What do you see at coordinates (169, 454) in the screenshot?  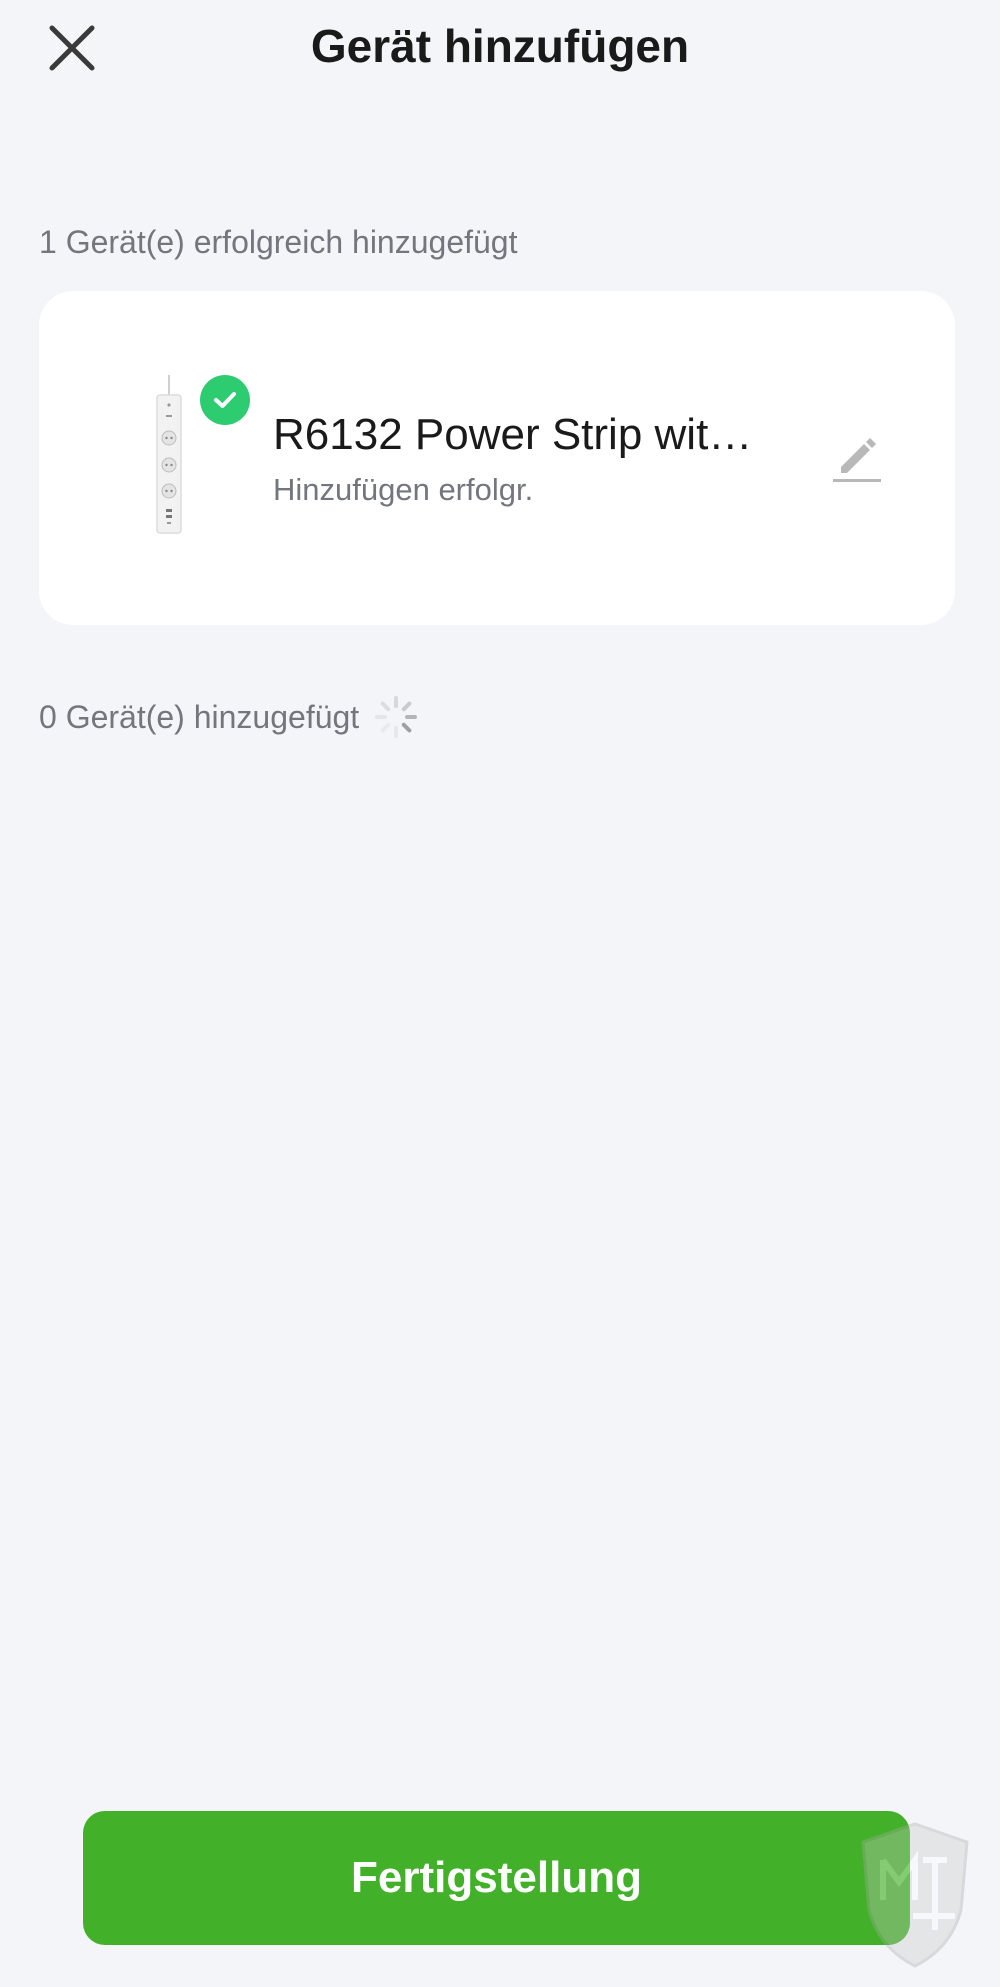 I see `power-strip-image` at bounding box center [169, 454].